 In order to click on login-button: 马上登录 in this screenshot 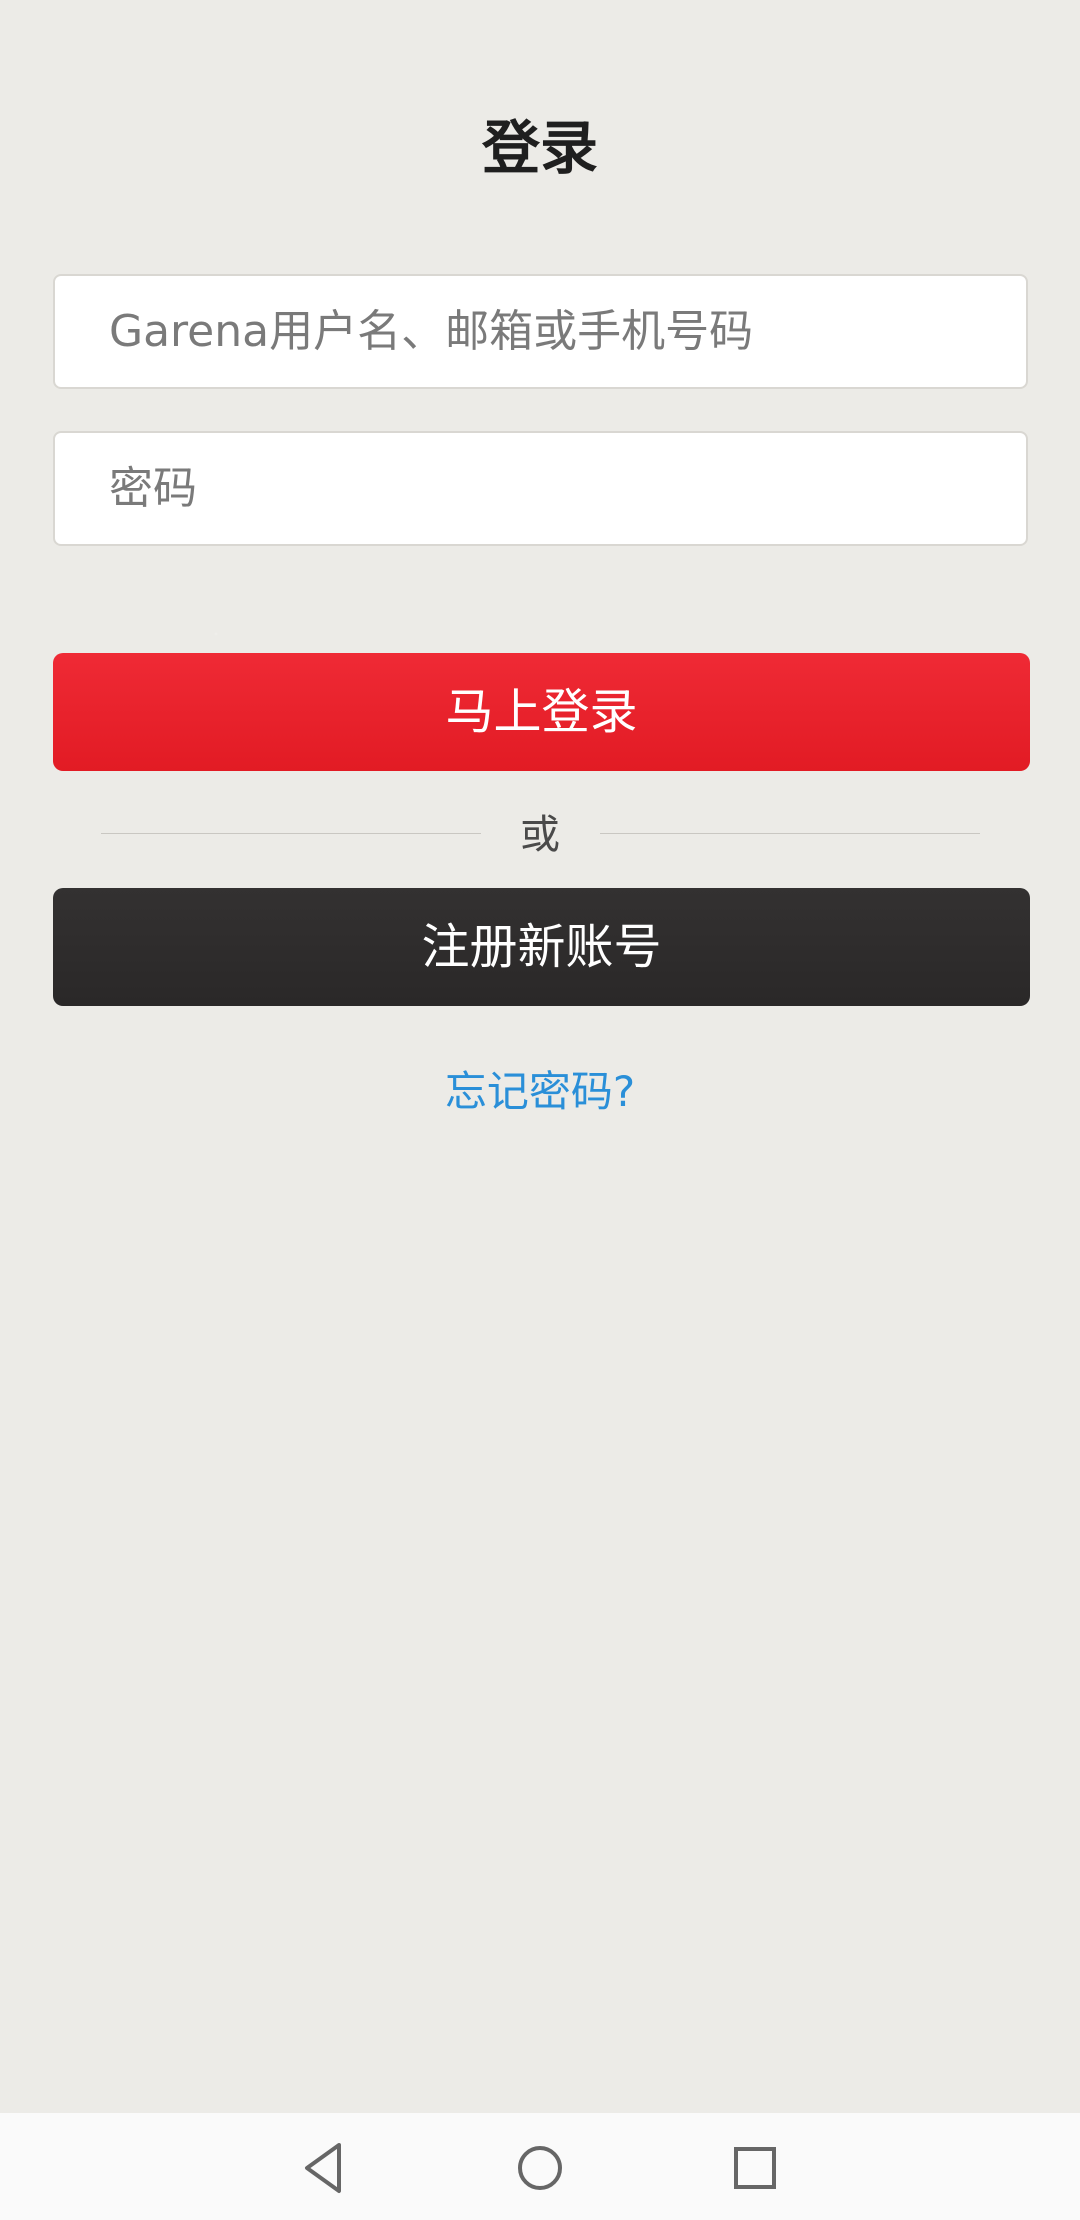, I will do `click(541, 712)`.